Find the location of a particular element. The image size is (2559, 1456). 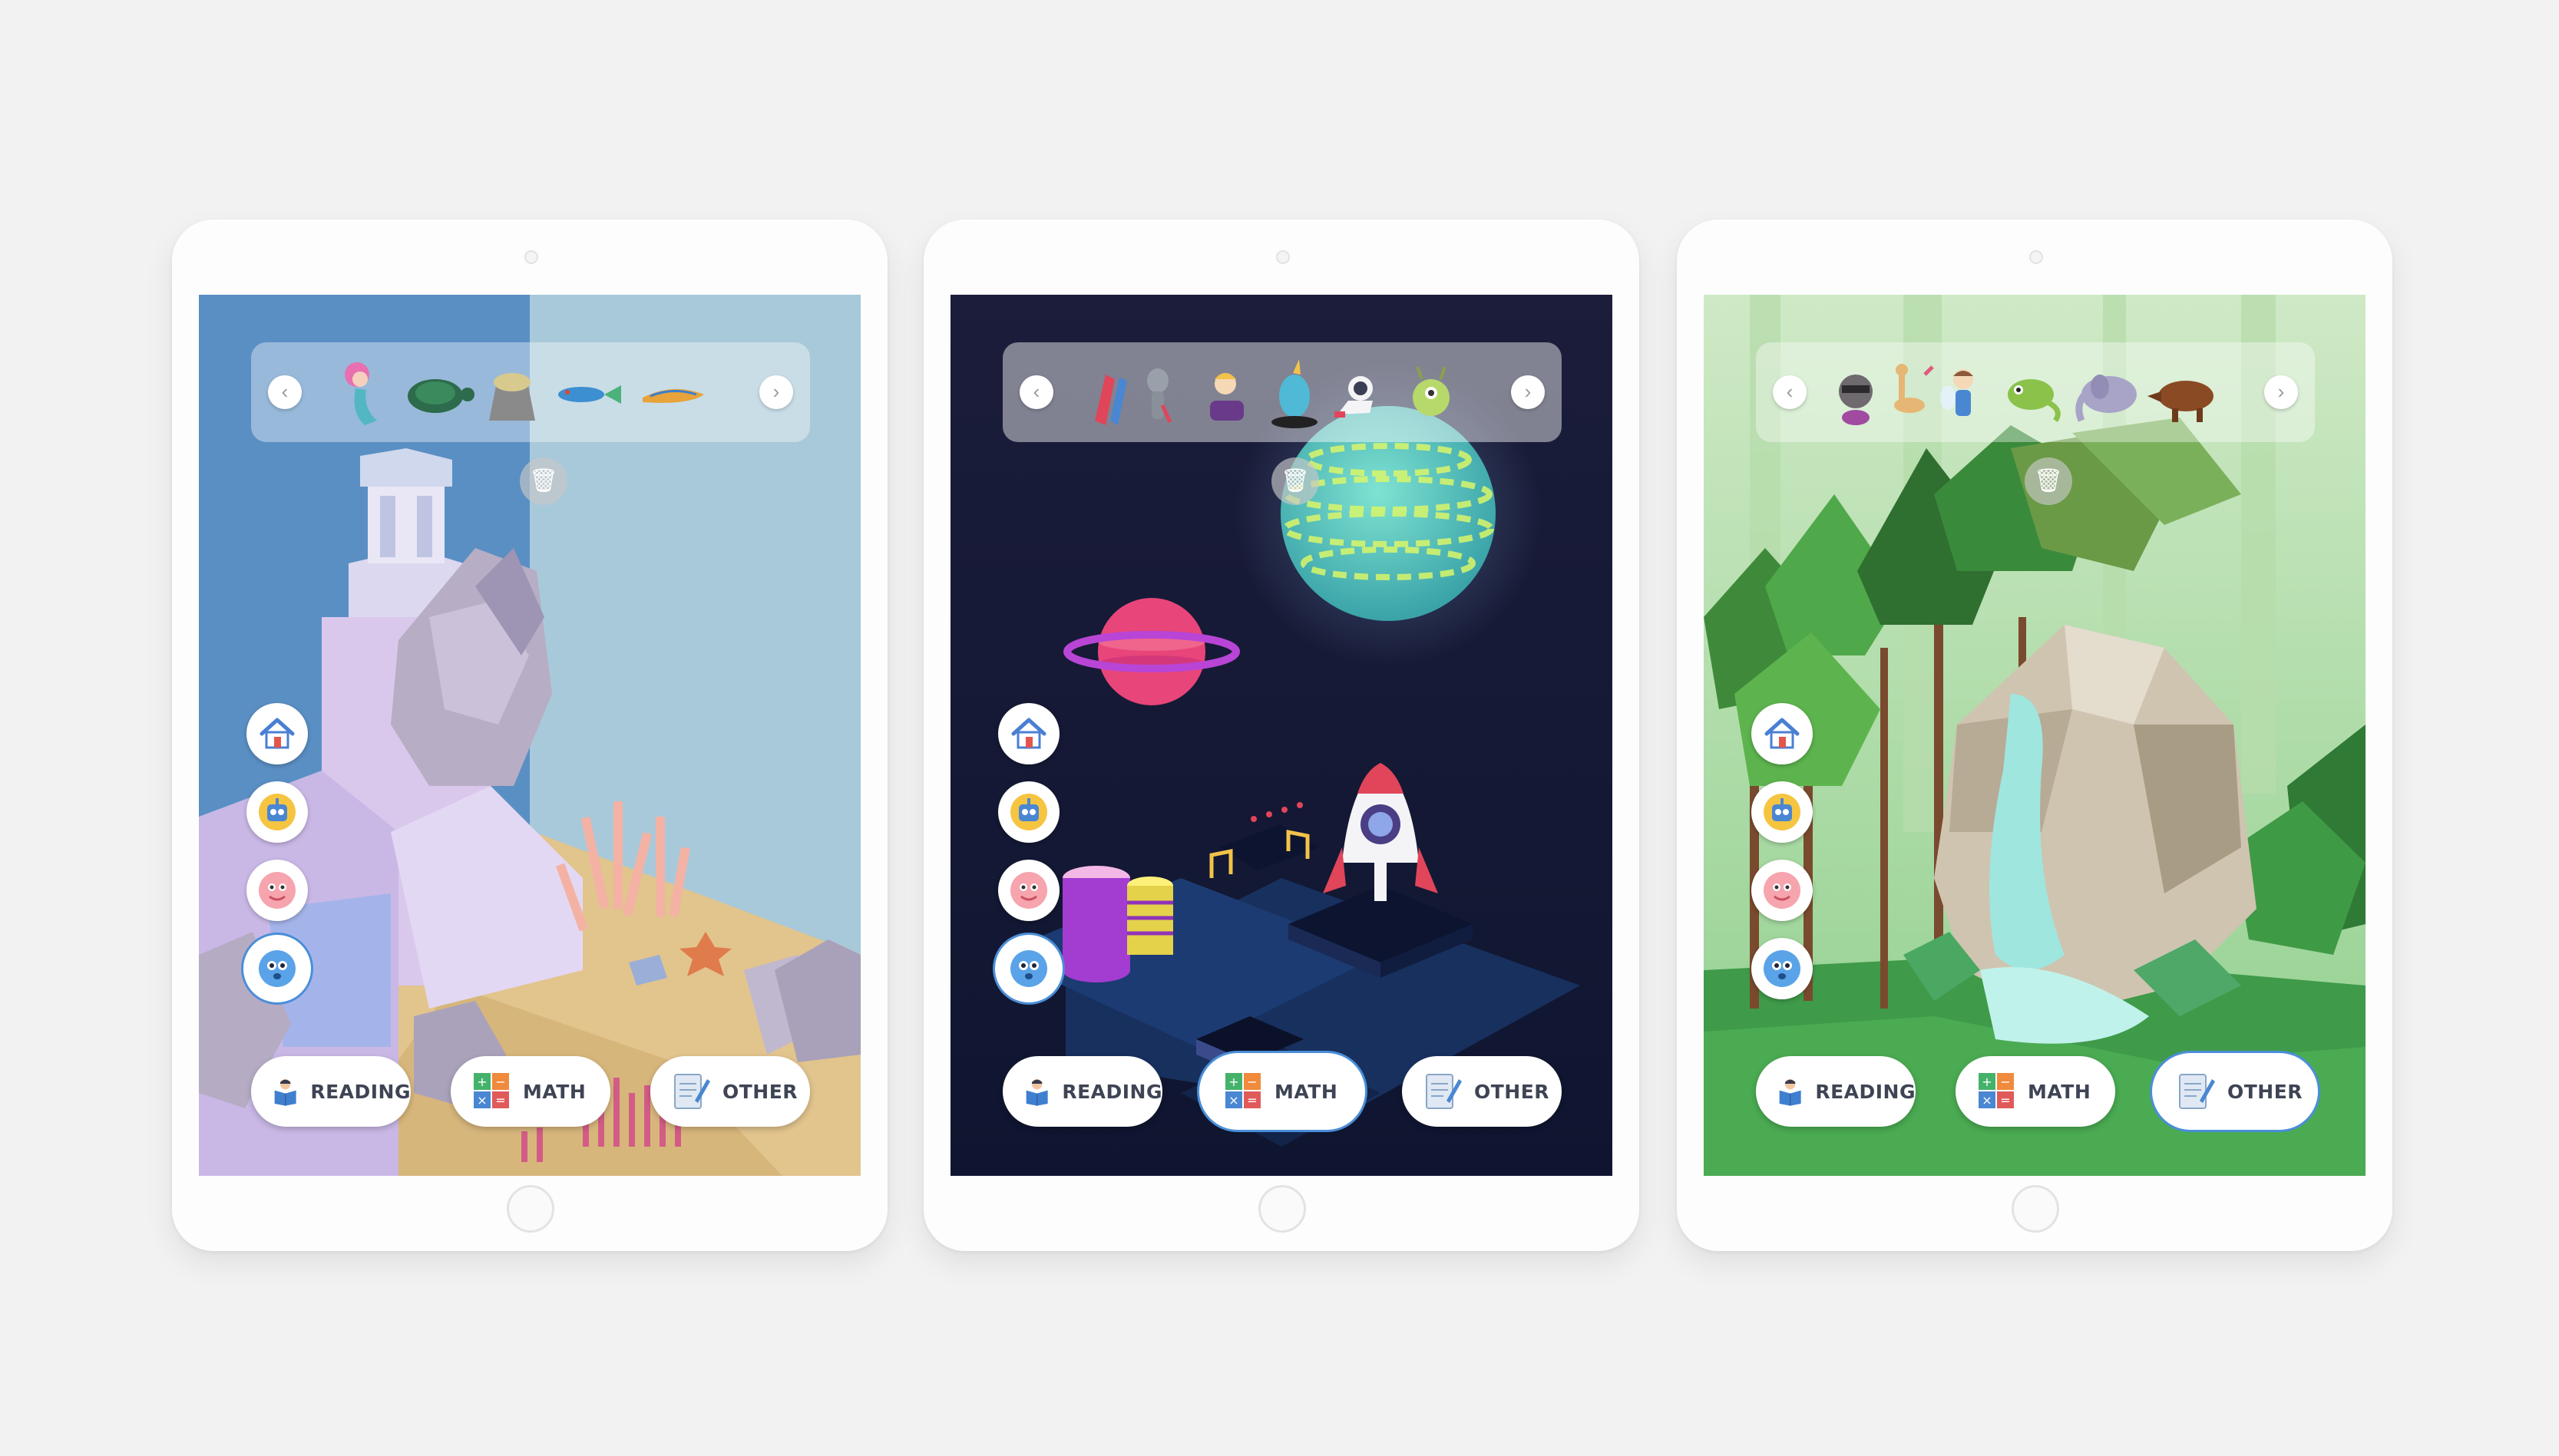

elephant-icon is located at coordinates (2106, 399).